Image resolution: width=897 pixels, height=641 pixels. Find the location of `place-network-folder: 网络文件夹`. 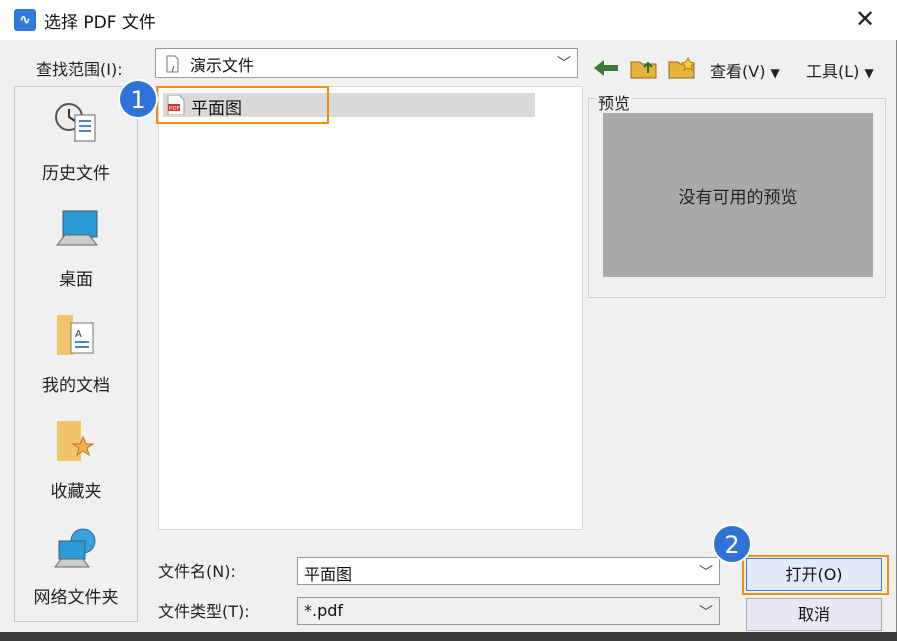

place-network-folder: 网络文件夹 is located at coordinates (76, 567).